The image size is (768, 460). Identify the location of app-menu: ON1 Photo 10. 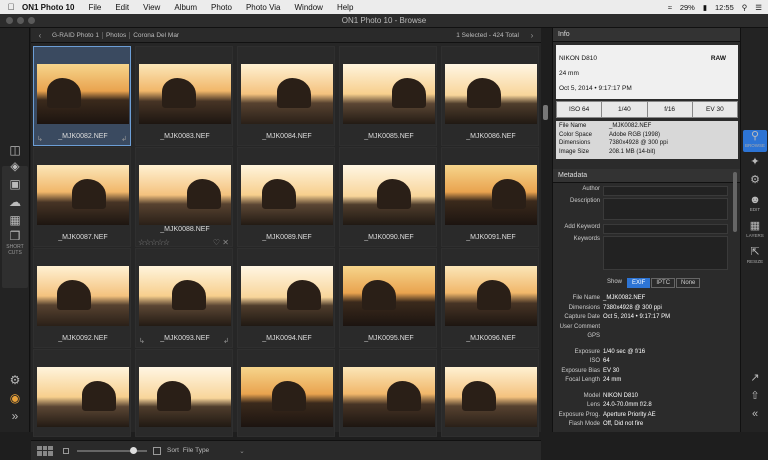
(48, 7).